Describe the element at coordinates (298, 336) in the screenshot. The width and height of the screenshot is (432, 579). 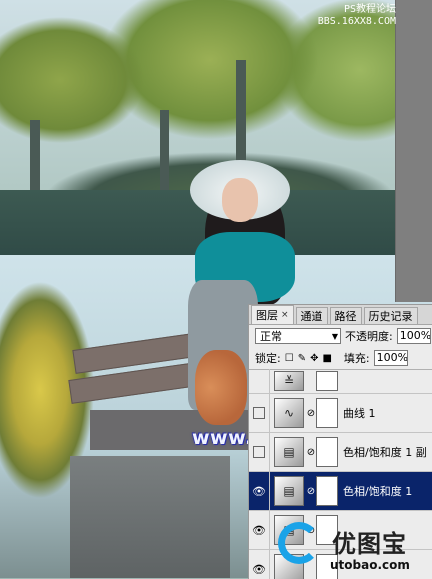
I see `blend-mode-select: 正常 ▼` at that location.